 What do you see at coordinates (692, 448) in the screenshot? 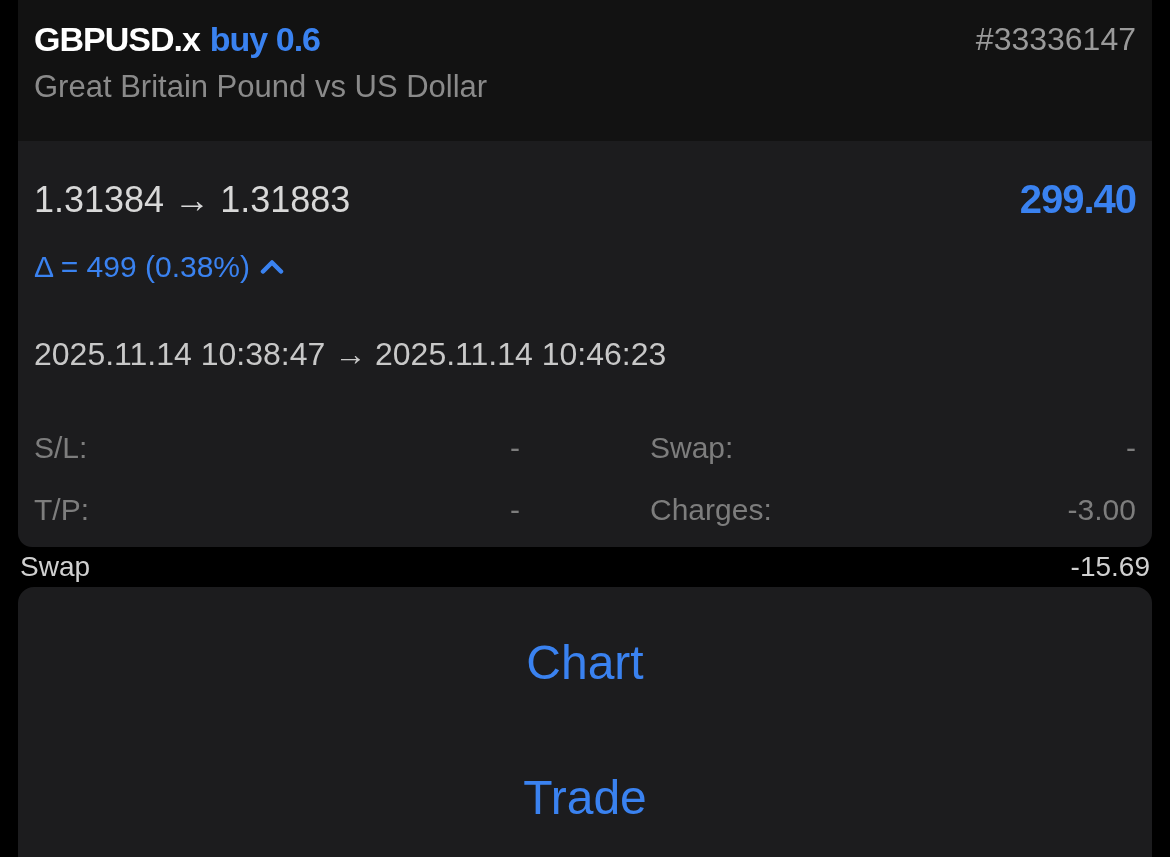
I see `detail-label: Swap:` at bounding box center [692, 448].